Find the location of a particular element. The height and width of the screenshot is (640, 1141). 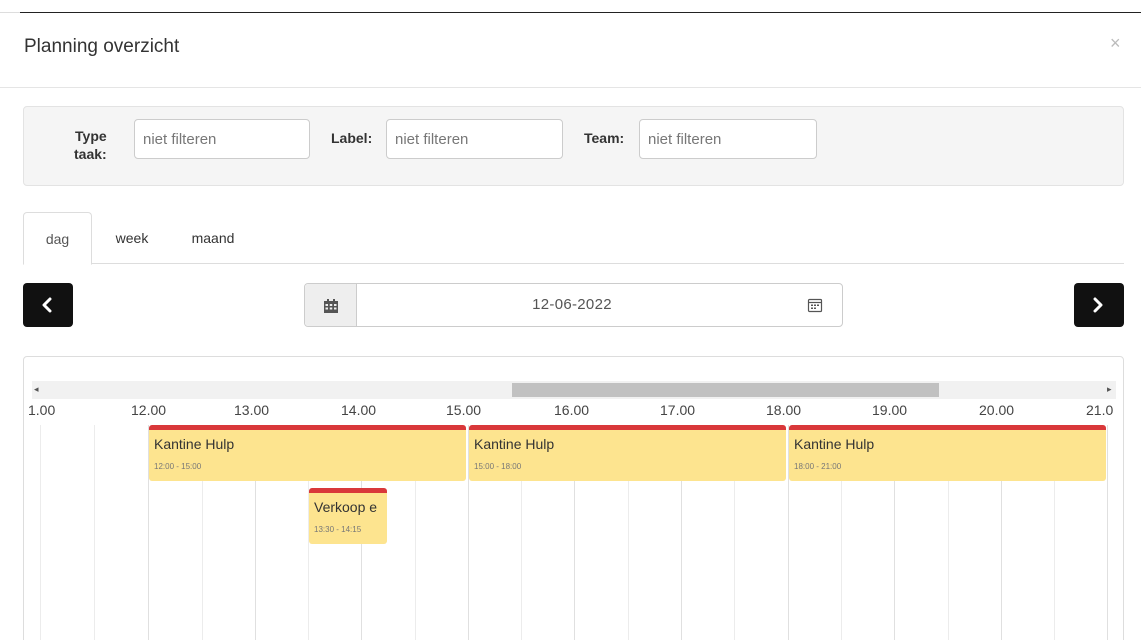

chevron-right-icon is located at coordinates (1098, 305).